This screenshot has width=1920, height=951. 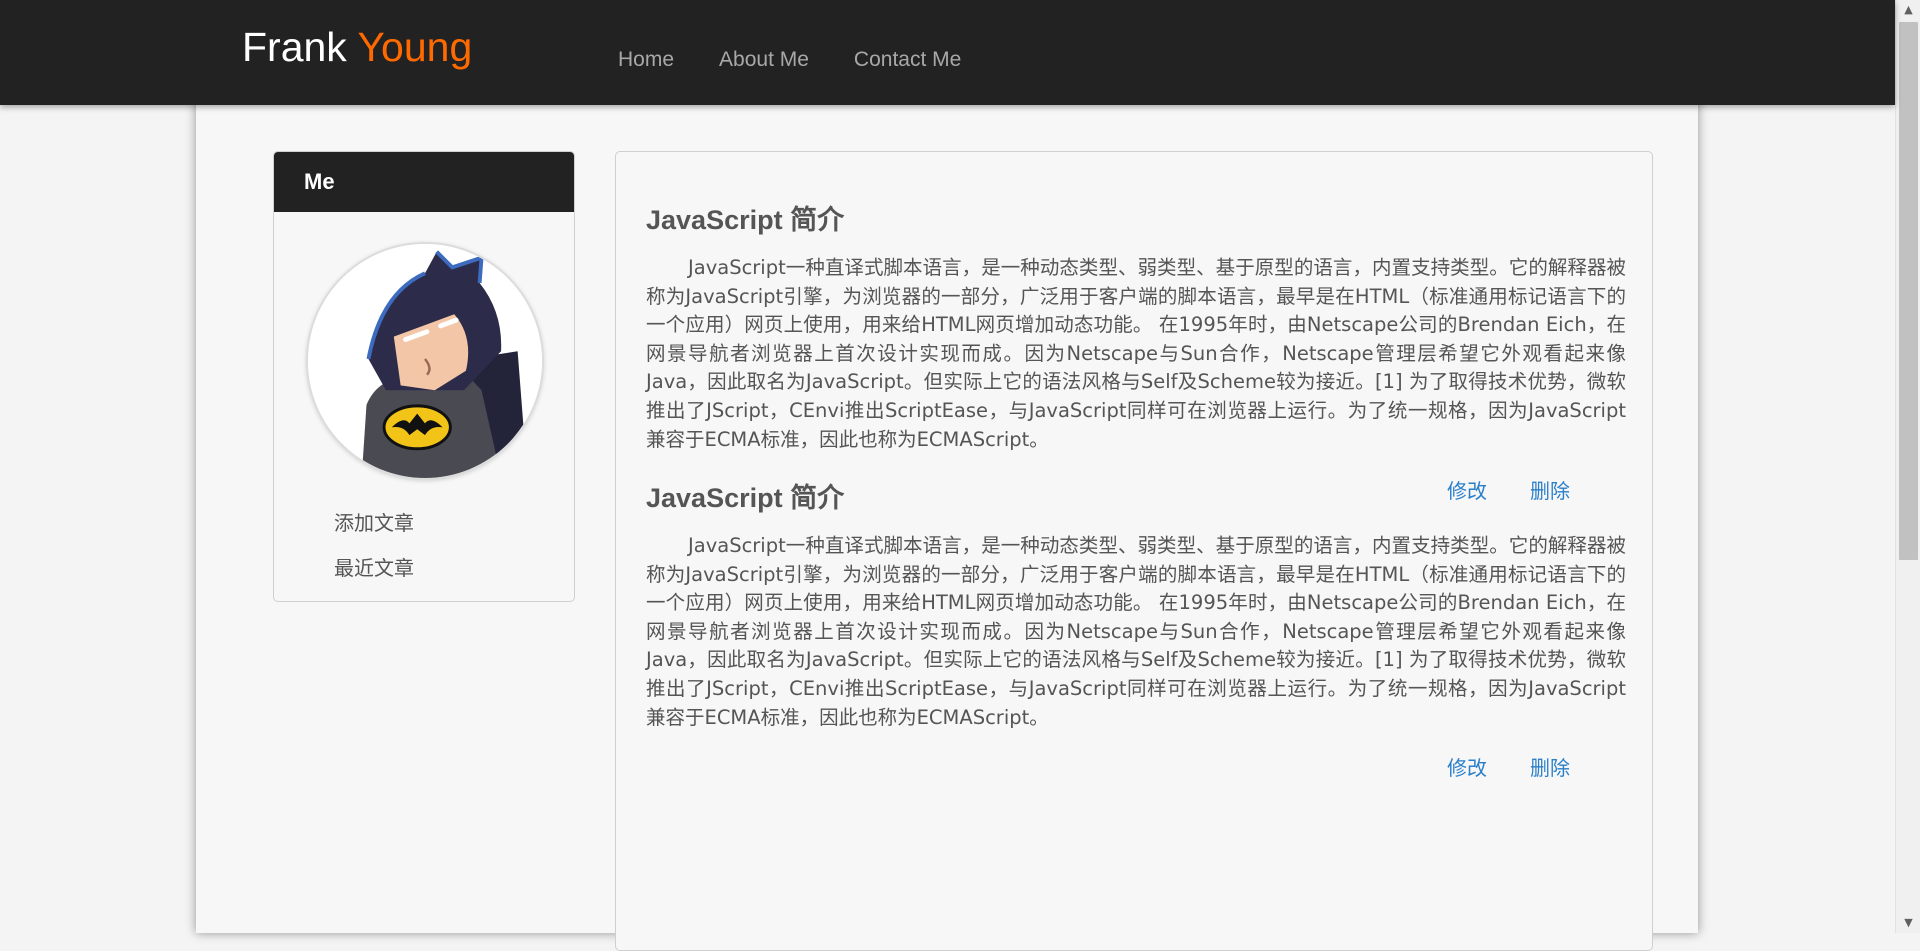 I want to click on nav-home-link: Home, so click(x=646, y=60).